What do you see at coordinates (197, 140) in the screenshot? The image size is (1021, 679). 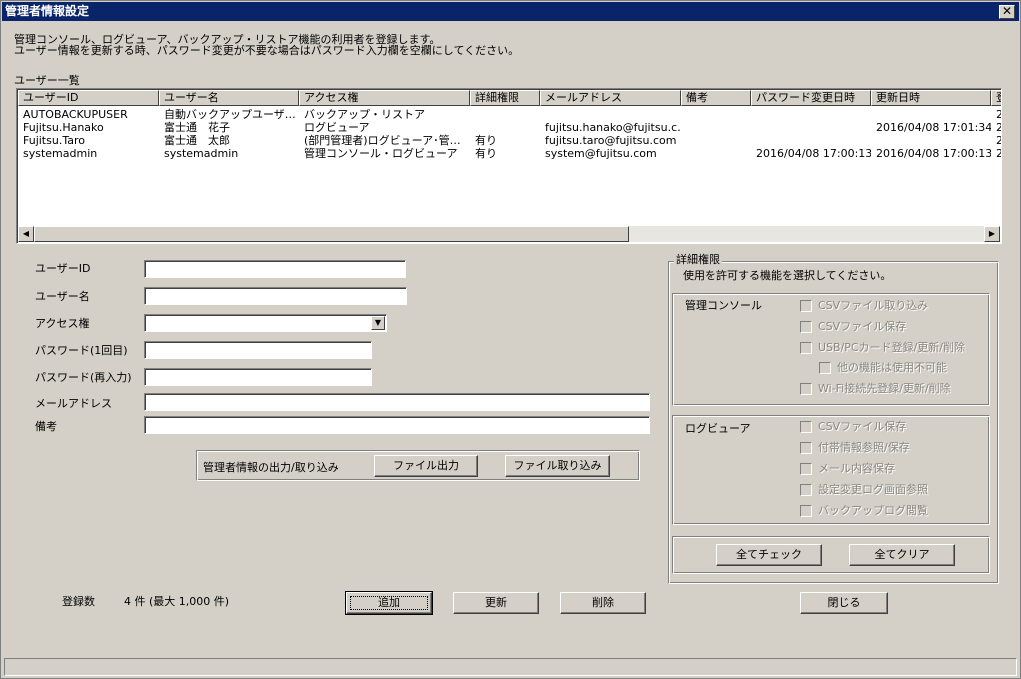 I see `cell-user-name: 富士通 太郎` at bounding box center [197, 140].